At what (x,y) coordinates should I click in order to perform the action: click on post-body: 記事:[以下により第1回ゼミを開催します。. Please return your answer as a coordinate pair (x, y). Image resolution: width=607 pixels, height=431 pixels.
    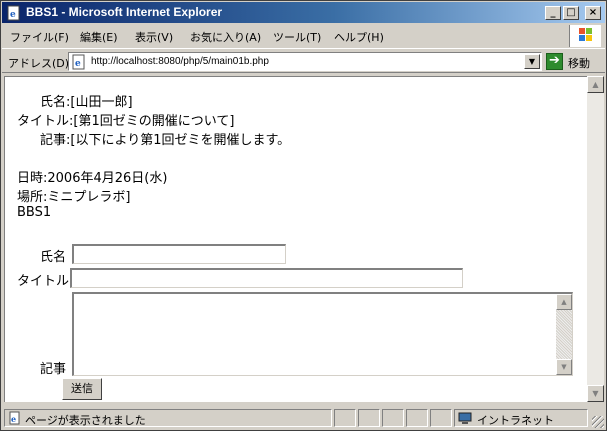
    Looking at the image, I should click on (165, 140).